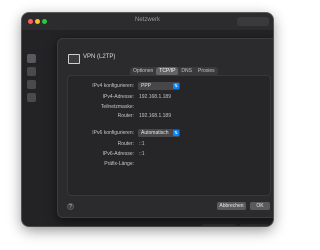 The image size is (320, 250). I want to click on title-bar: Netzwerk, so click(147, 21).